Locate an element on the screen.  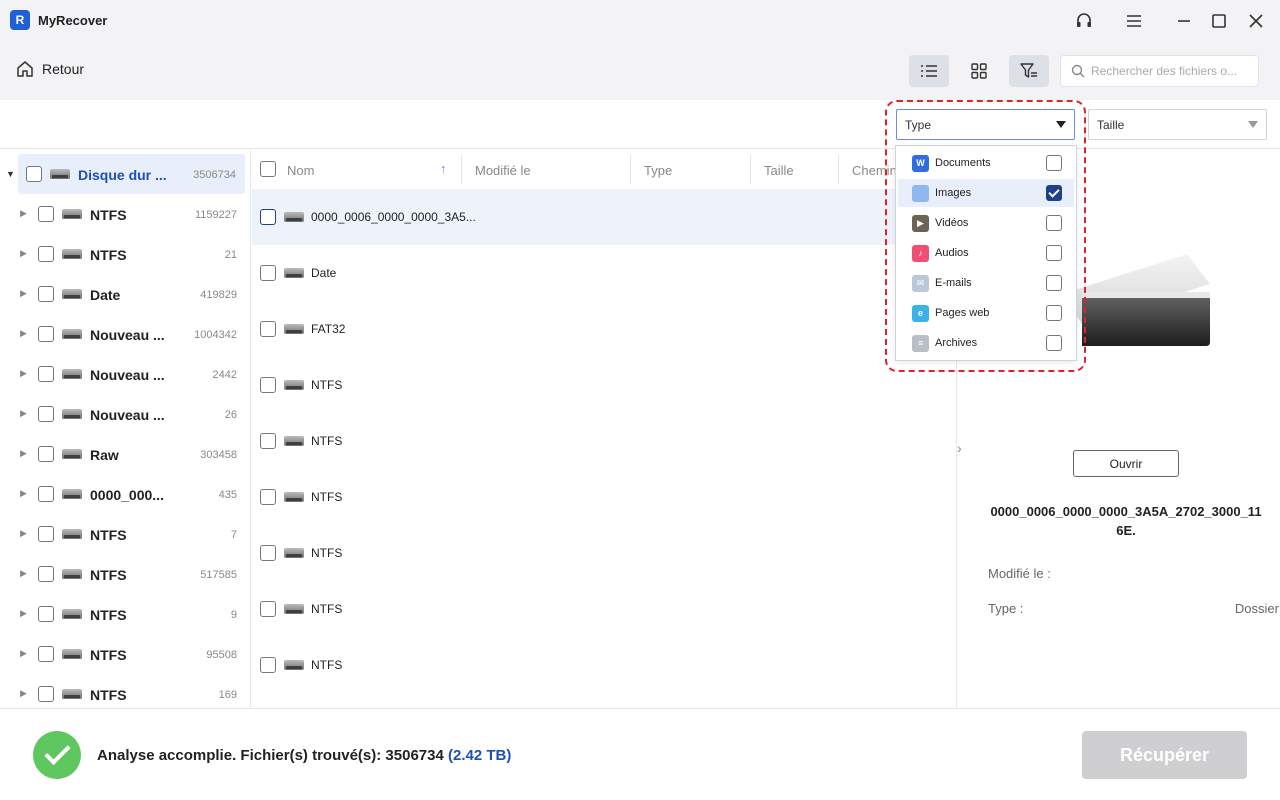
tree-item: ▶ Nouveau ... 1004342 is located at coordinates (125, 334).